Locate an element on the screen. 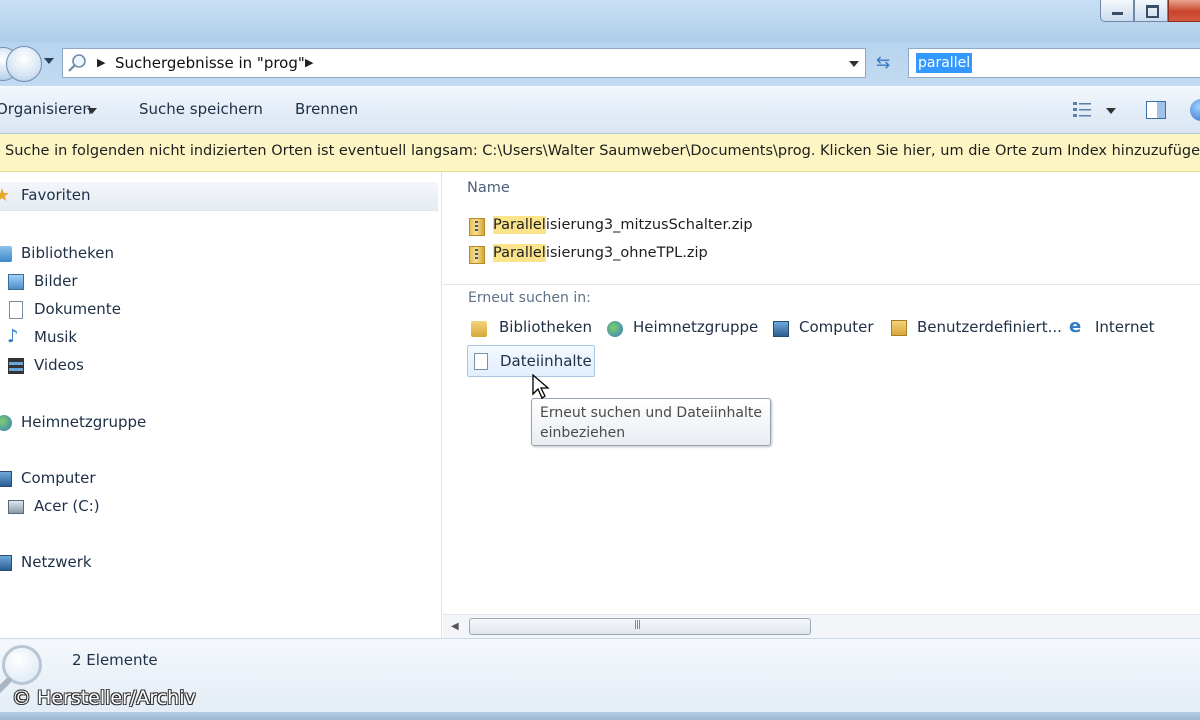 Image resolution: width=1200 pixels, height=720 pixels. magnifier-handle-icon is located at coordinates (6, 686).